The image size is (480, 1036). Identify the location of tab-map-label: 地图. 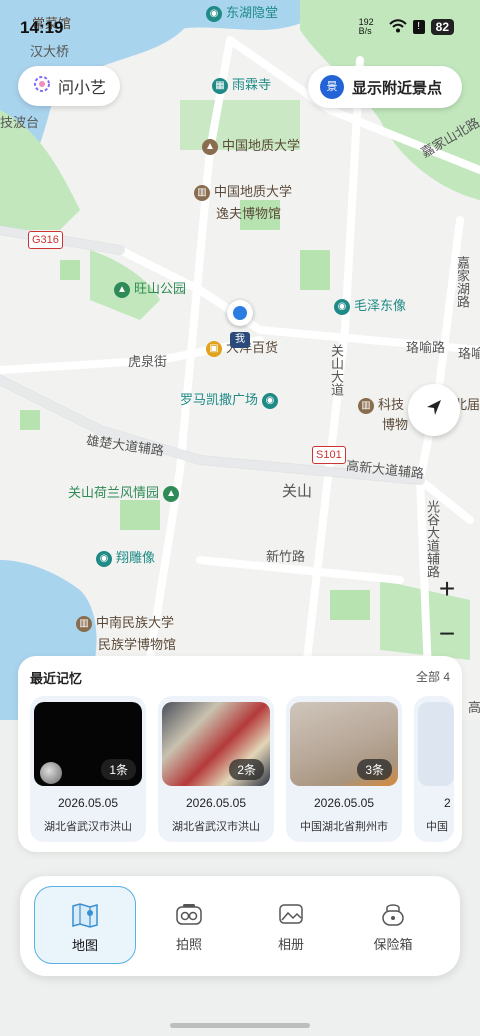
(84, 945).